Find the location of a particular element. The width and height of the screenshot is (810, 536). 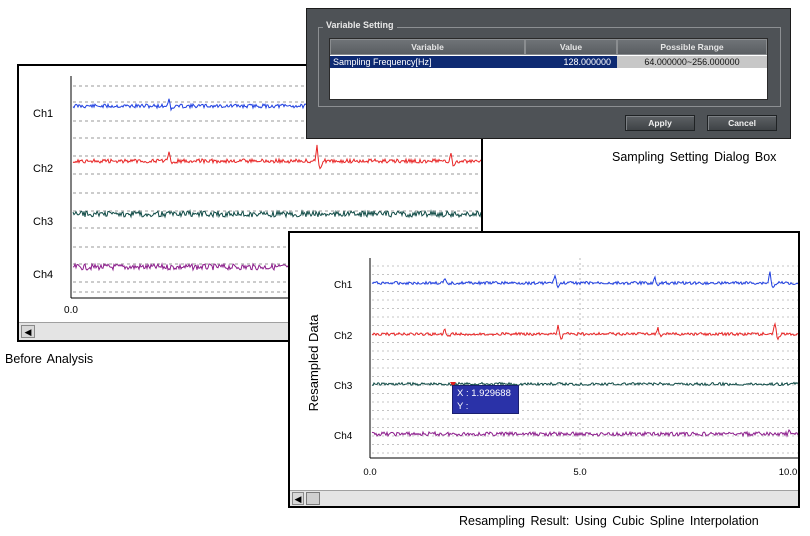

caption-sampling-dialog: Sampling Setting Dialog Box is located at coordinates (694, 157).